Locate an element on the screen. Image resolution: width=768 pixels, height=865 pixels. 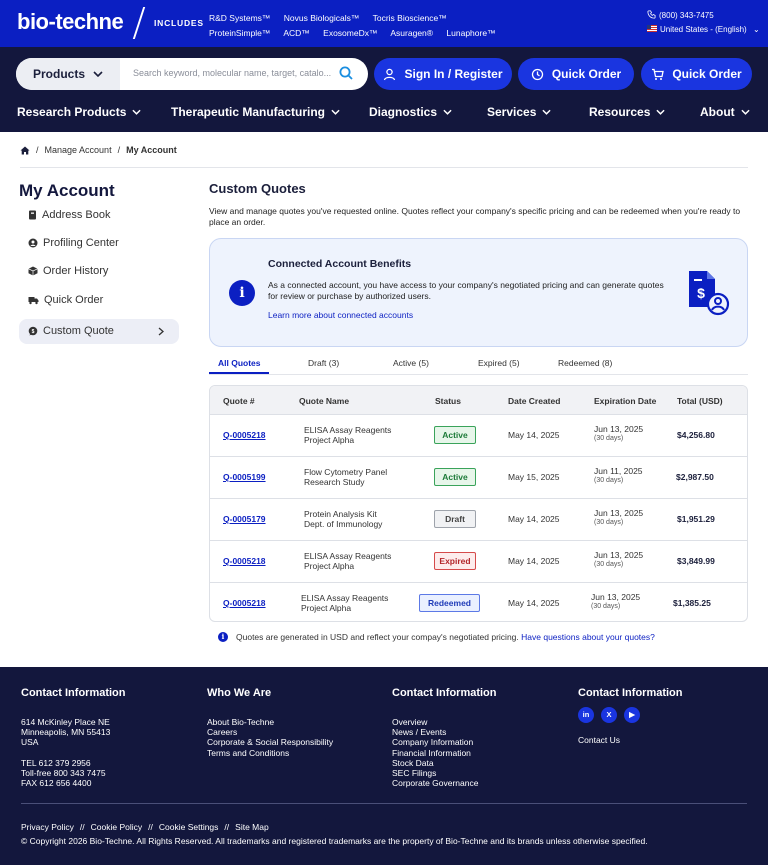
quote-number-link: Q-0005179 is located at coordinates (244, 519).